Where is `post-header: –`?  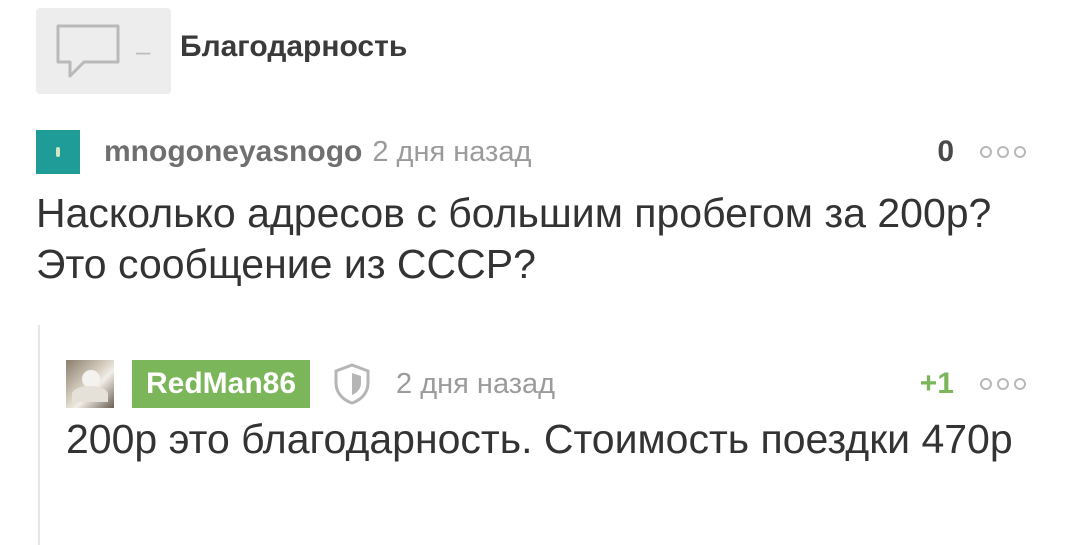
post-header: – is located at coordinates (103, 51).